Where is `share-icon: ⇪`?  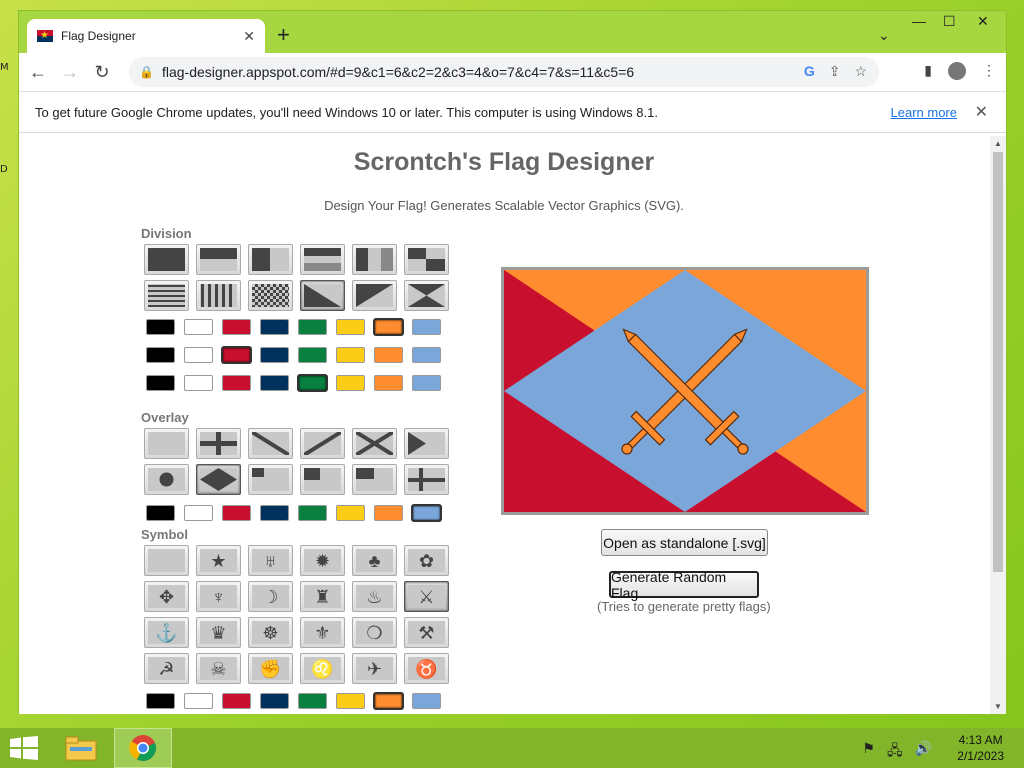
share-icon: ⇪ is located at coordinates (835, 71).